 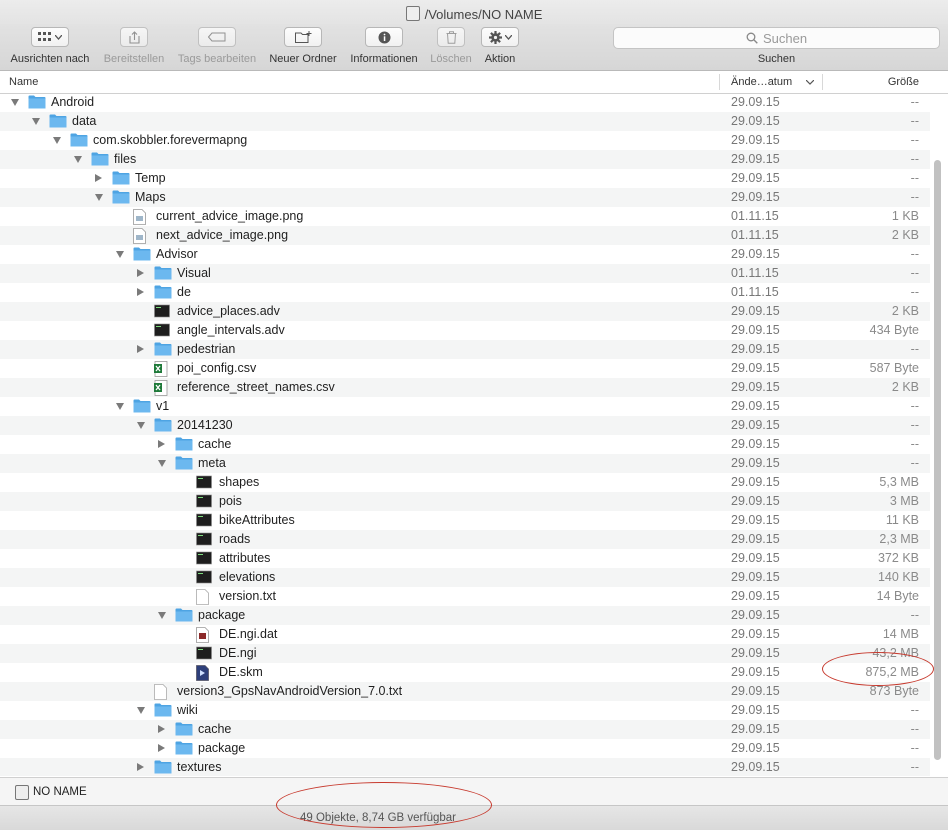 What do you see at coordinates (465, 596) in the screenshot?
I see `file-row: version.txt 29.09.15 14 Byte` at bounding box center [465, 596].